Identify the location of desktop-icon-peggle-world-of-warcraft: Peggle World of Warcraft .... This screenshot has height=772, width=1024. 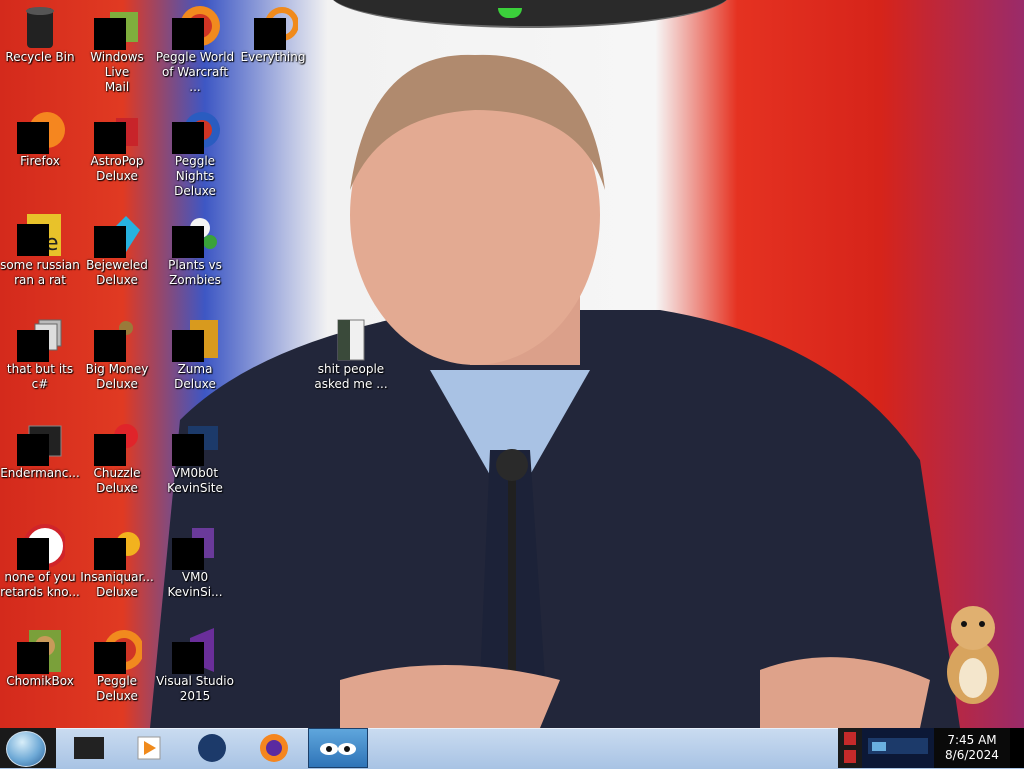
(195, 49).